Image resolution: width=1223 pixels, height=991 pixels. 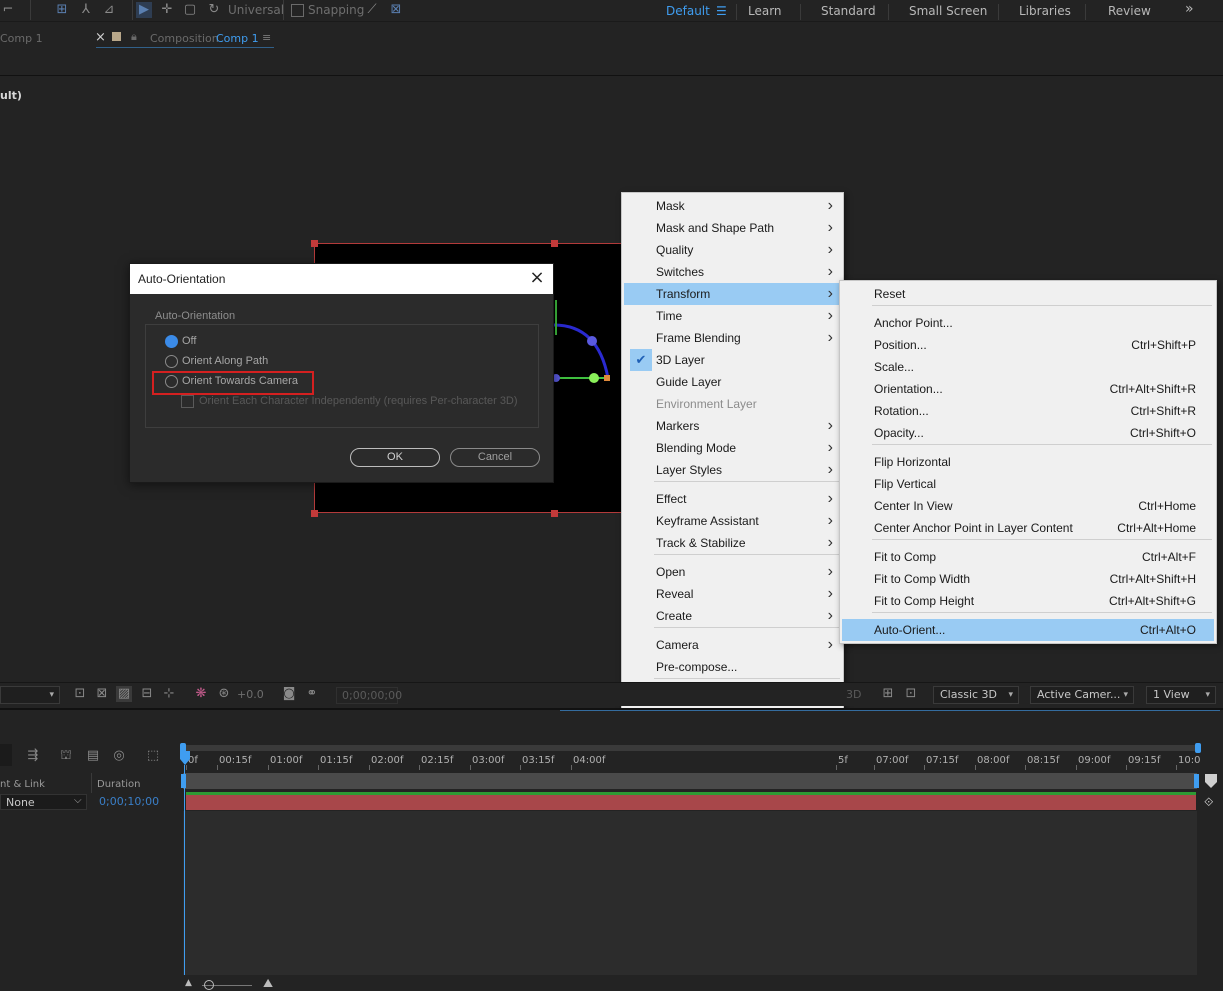 What do you see at coordinates (8, 10) in the screenshot?
I see `tool-icon: ⌐` at bounding box center [8, 10].